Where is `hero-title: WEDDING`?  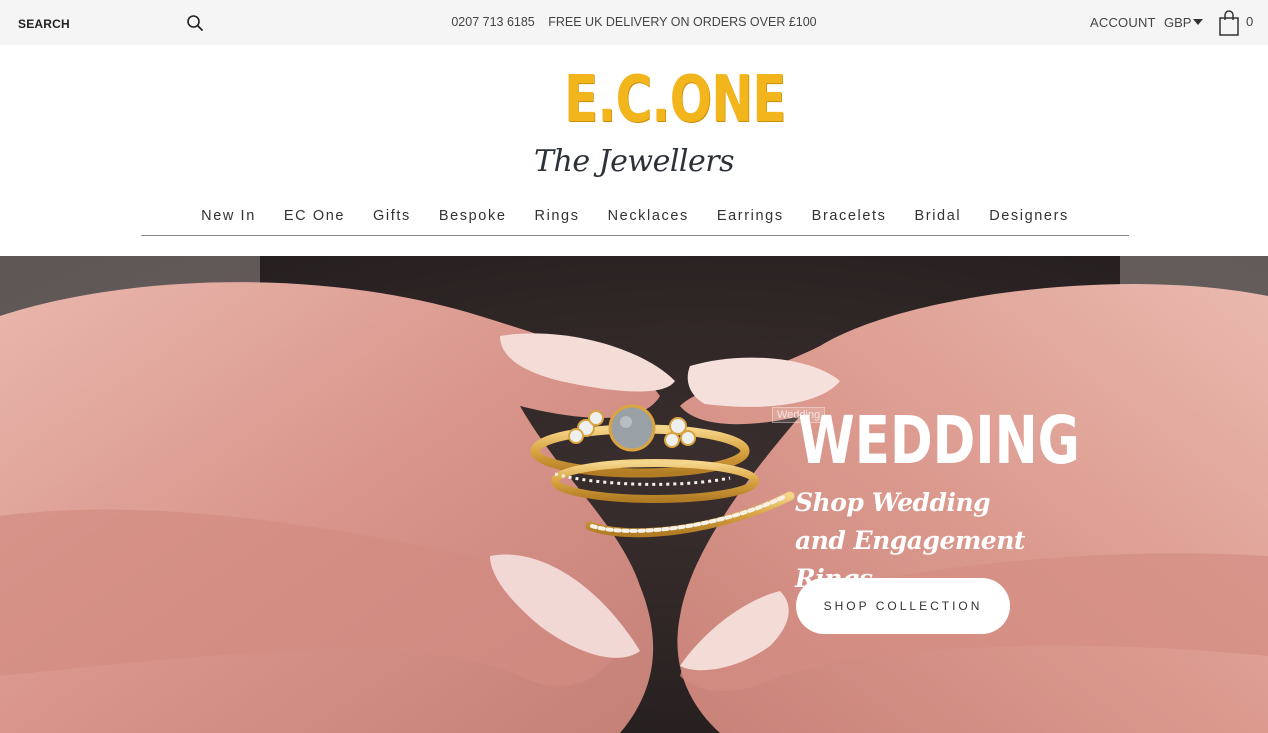 hero-title: WEDDING is located at coordinates (939, 440).